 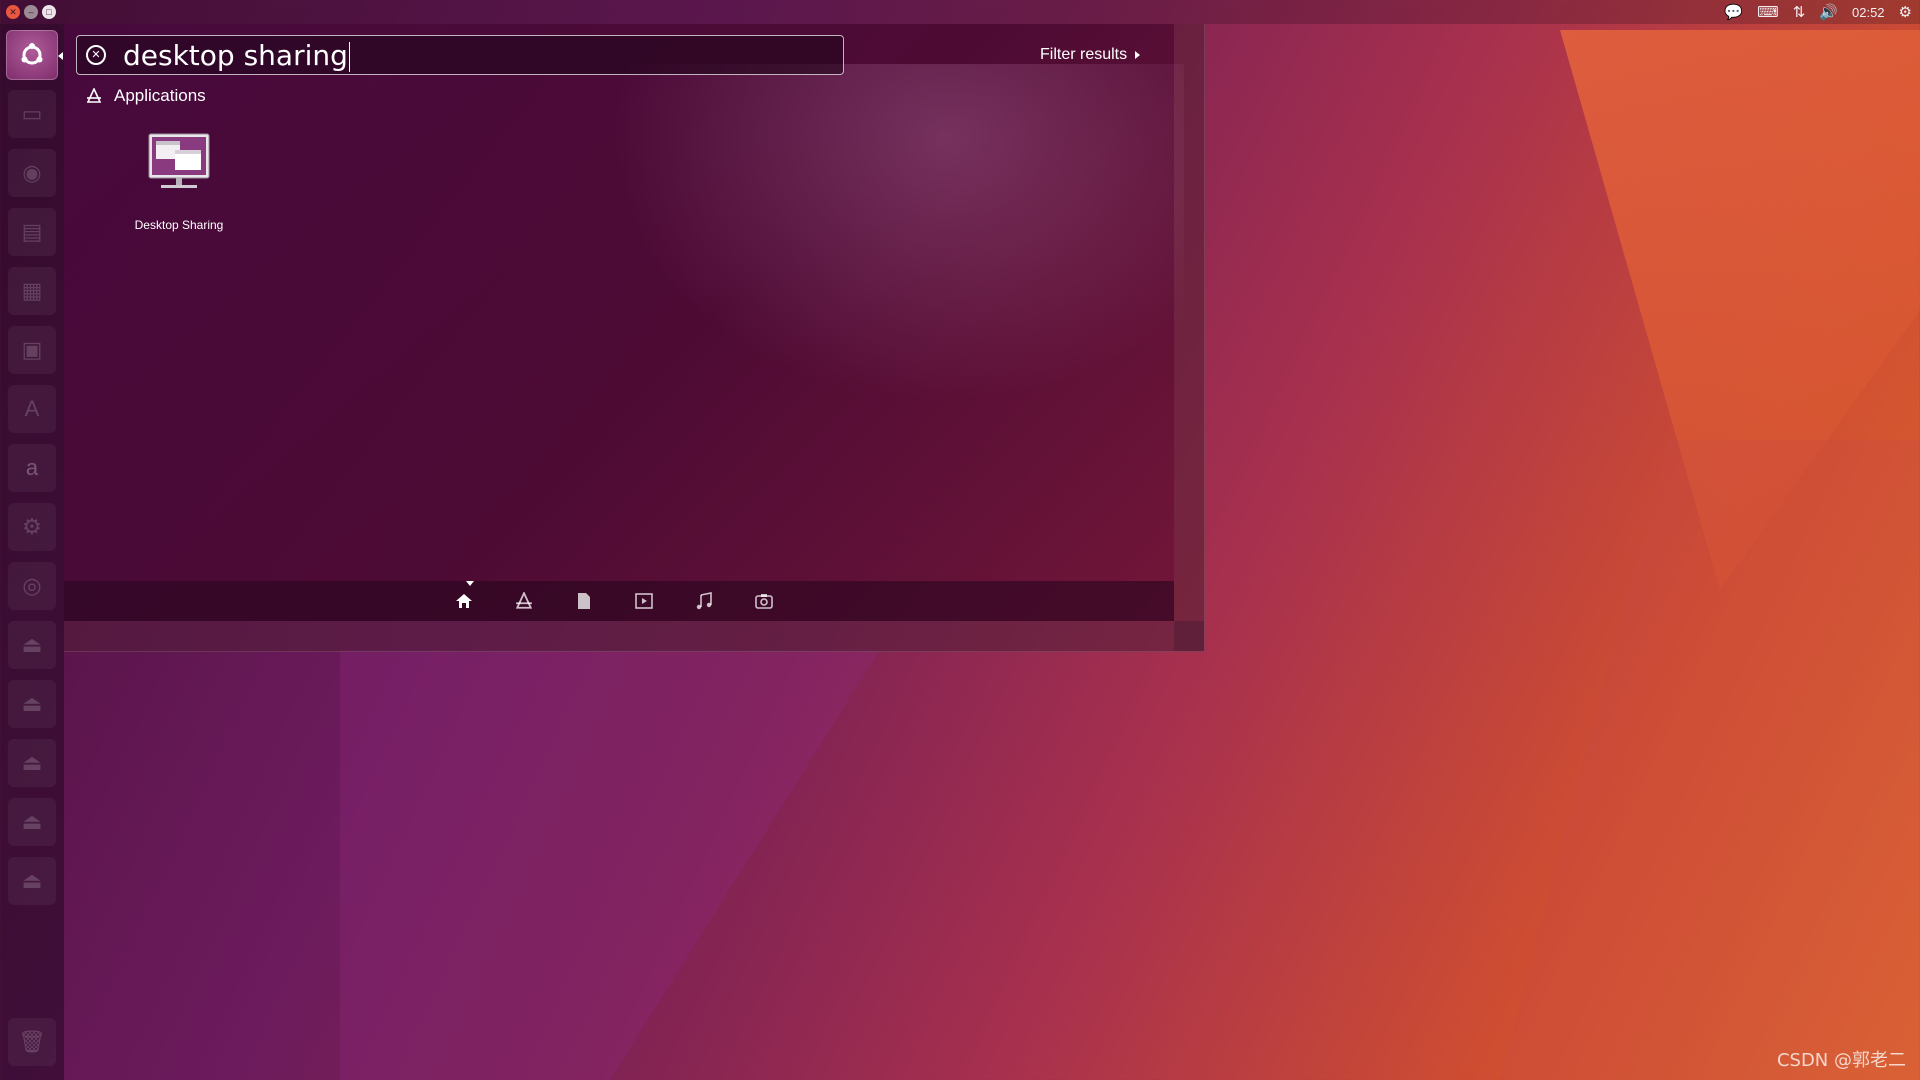 I want to click on active-lens-indicator, so click(x=470, y=583).